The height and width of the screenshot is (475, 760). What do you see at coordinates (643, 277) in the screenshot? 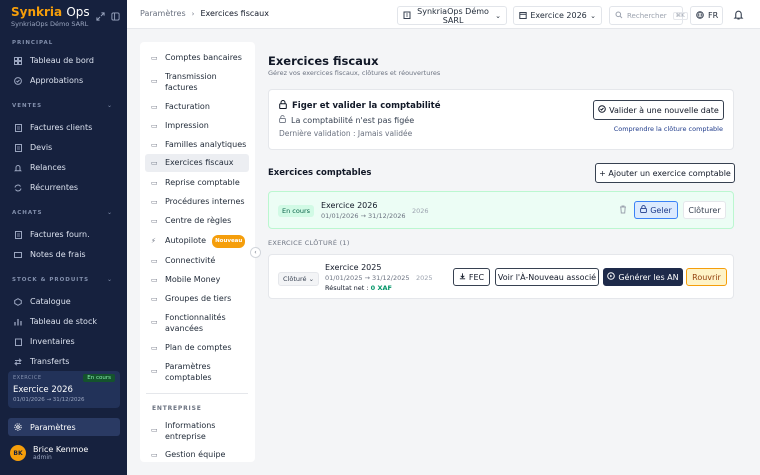
I see `generate-an-button: Générer les AN` at bounding box center [643, 277].